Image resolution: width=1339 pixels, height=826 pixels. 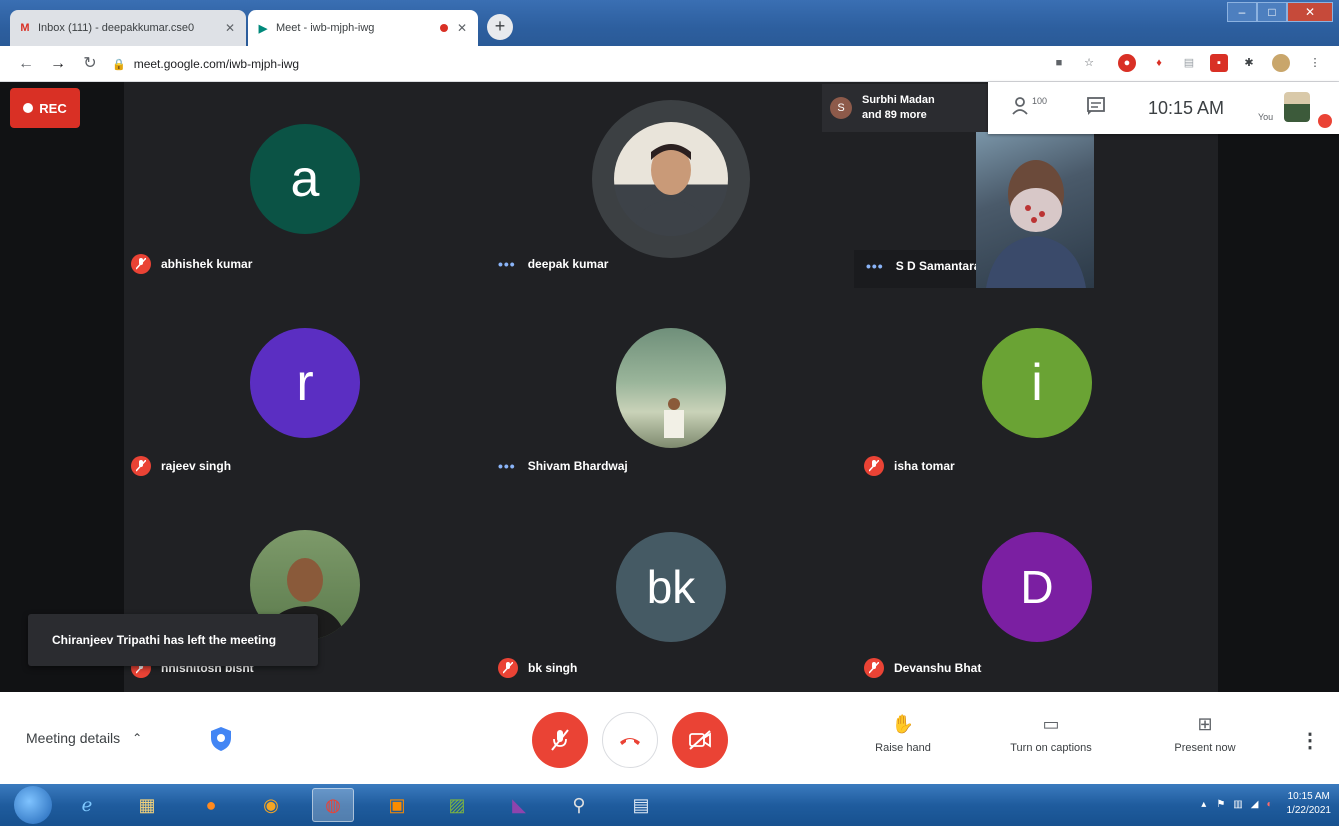 What do you see at coordinates (196, 466) in the screenshot?
I see `participant-name: rajeev singh` at bounding box center [196, 466].